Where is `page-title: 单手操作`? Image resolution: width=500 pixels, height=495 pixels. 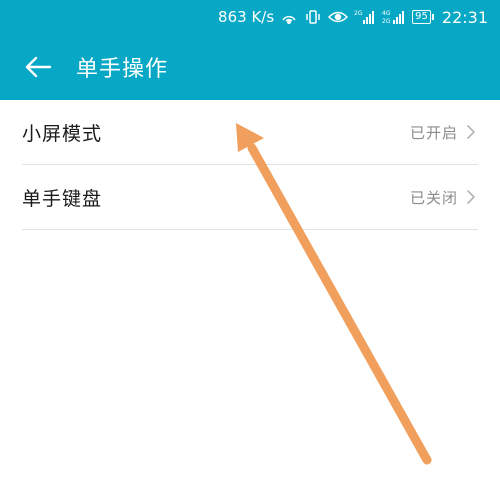 page-title: 单手操作 is located at coordinates (122, 69).